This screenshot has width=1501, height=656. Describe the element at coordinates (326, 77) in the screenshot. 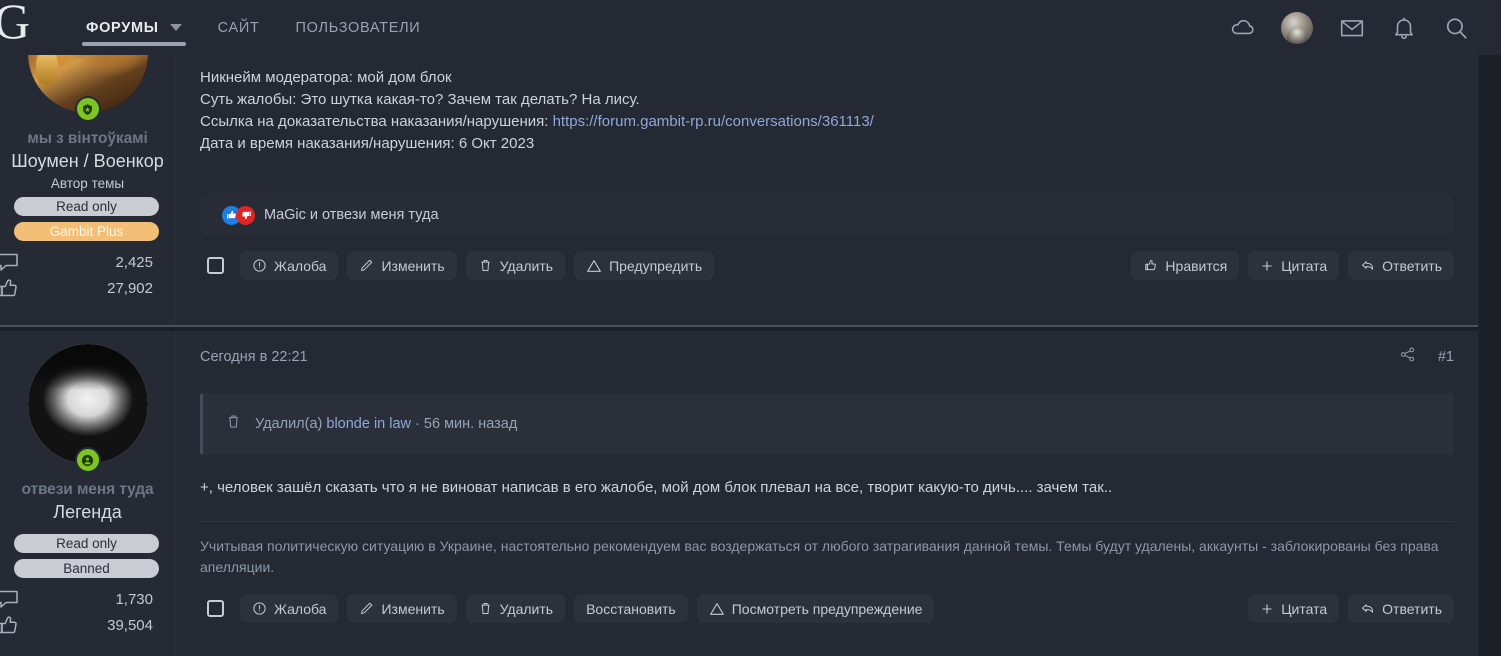

I see `post-line: Никнейм модератора: мой дом блок` at that location.